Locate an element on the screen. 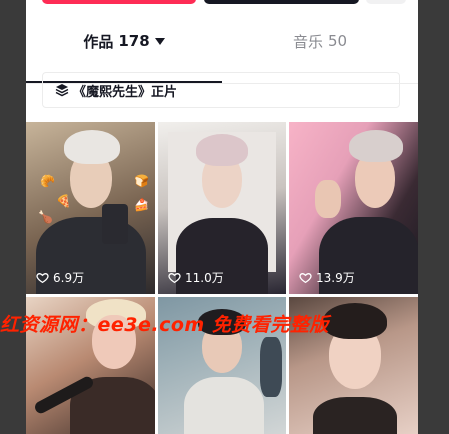 The image size is (449, 434). video-thumbnail: 11.0万 is located at coordinates (222, 208).